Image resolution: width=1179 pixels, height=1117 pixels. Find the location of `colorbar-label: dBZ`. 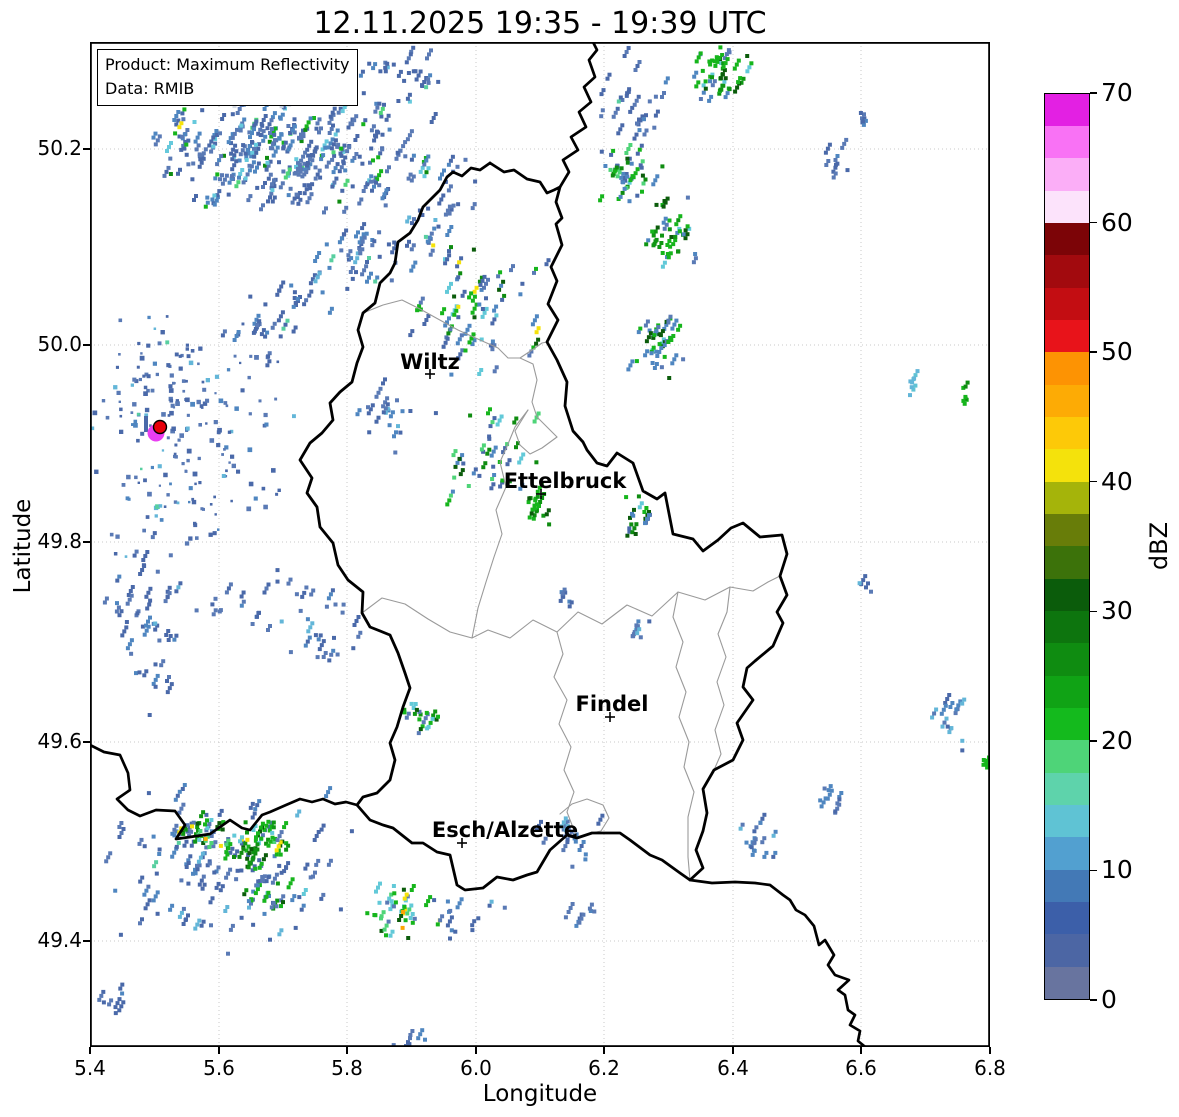

colorbar-label: dBZ is located at coordinates (1159, 546).